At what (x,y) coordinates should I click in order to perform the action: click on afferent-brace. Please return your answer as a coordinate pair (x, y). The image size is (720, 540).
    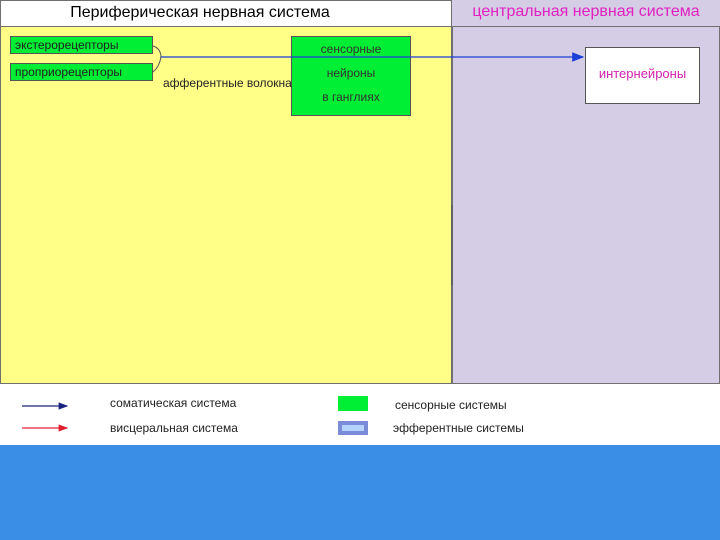
    Looking at the image, I should click on (157, 59).